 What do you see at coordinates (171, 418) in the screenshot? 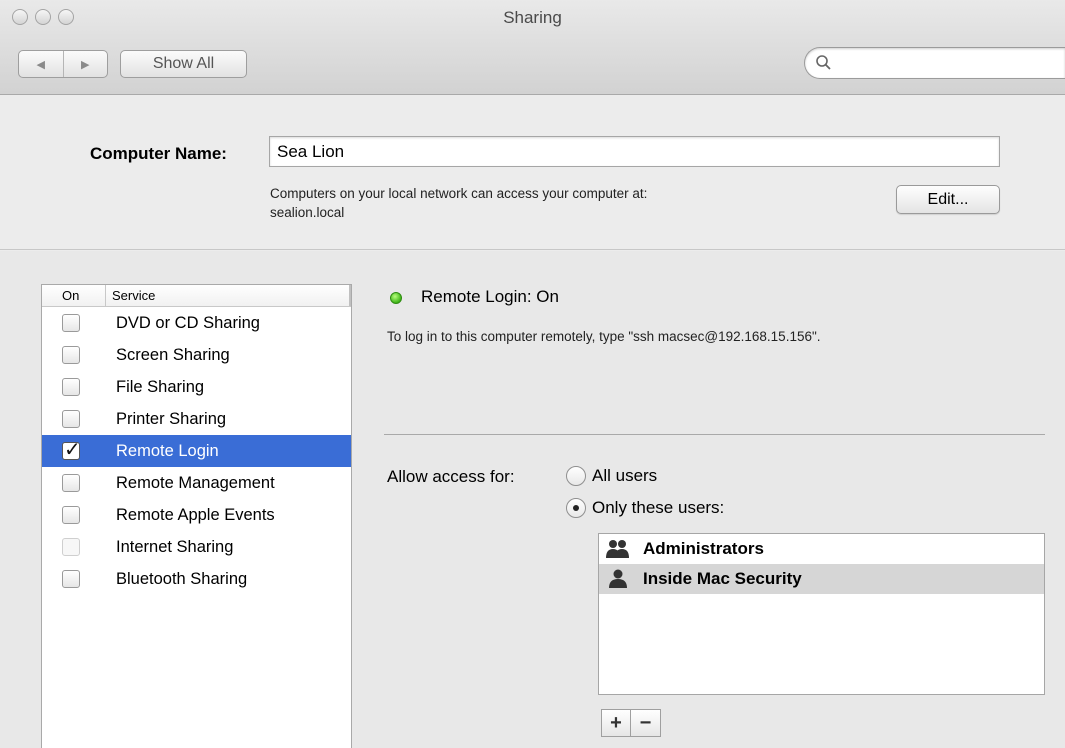
I see `service-label: Printer Sharing` at bounding box center [171, 418].